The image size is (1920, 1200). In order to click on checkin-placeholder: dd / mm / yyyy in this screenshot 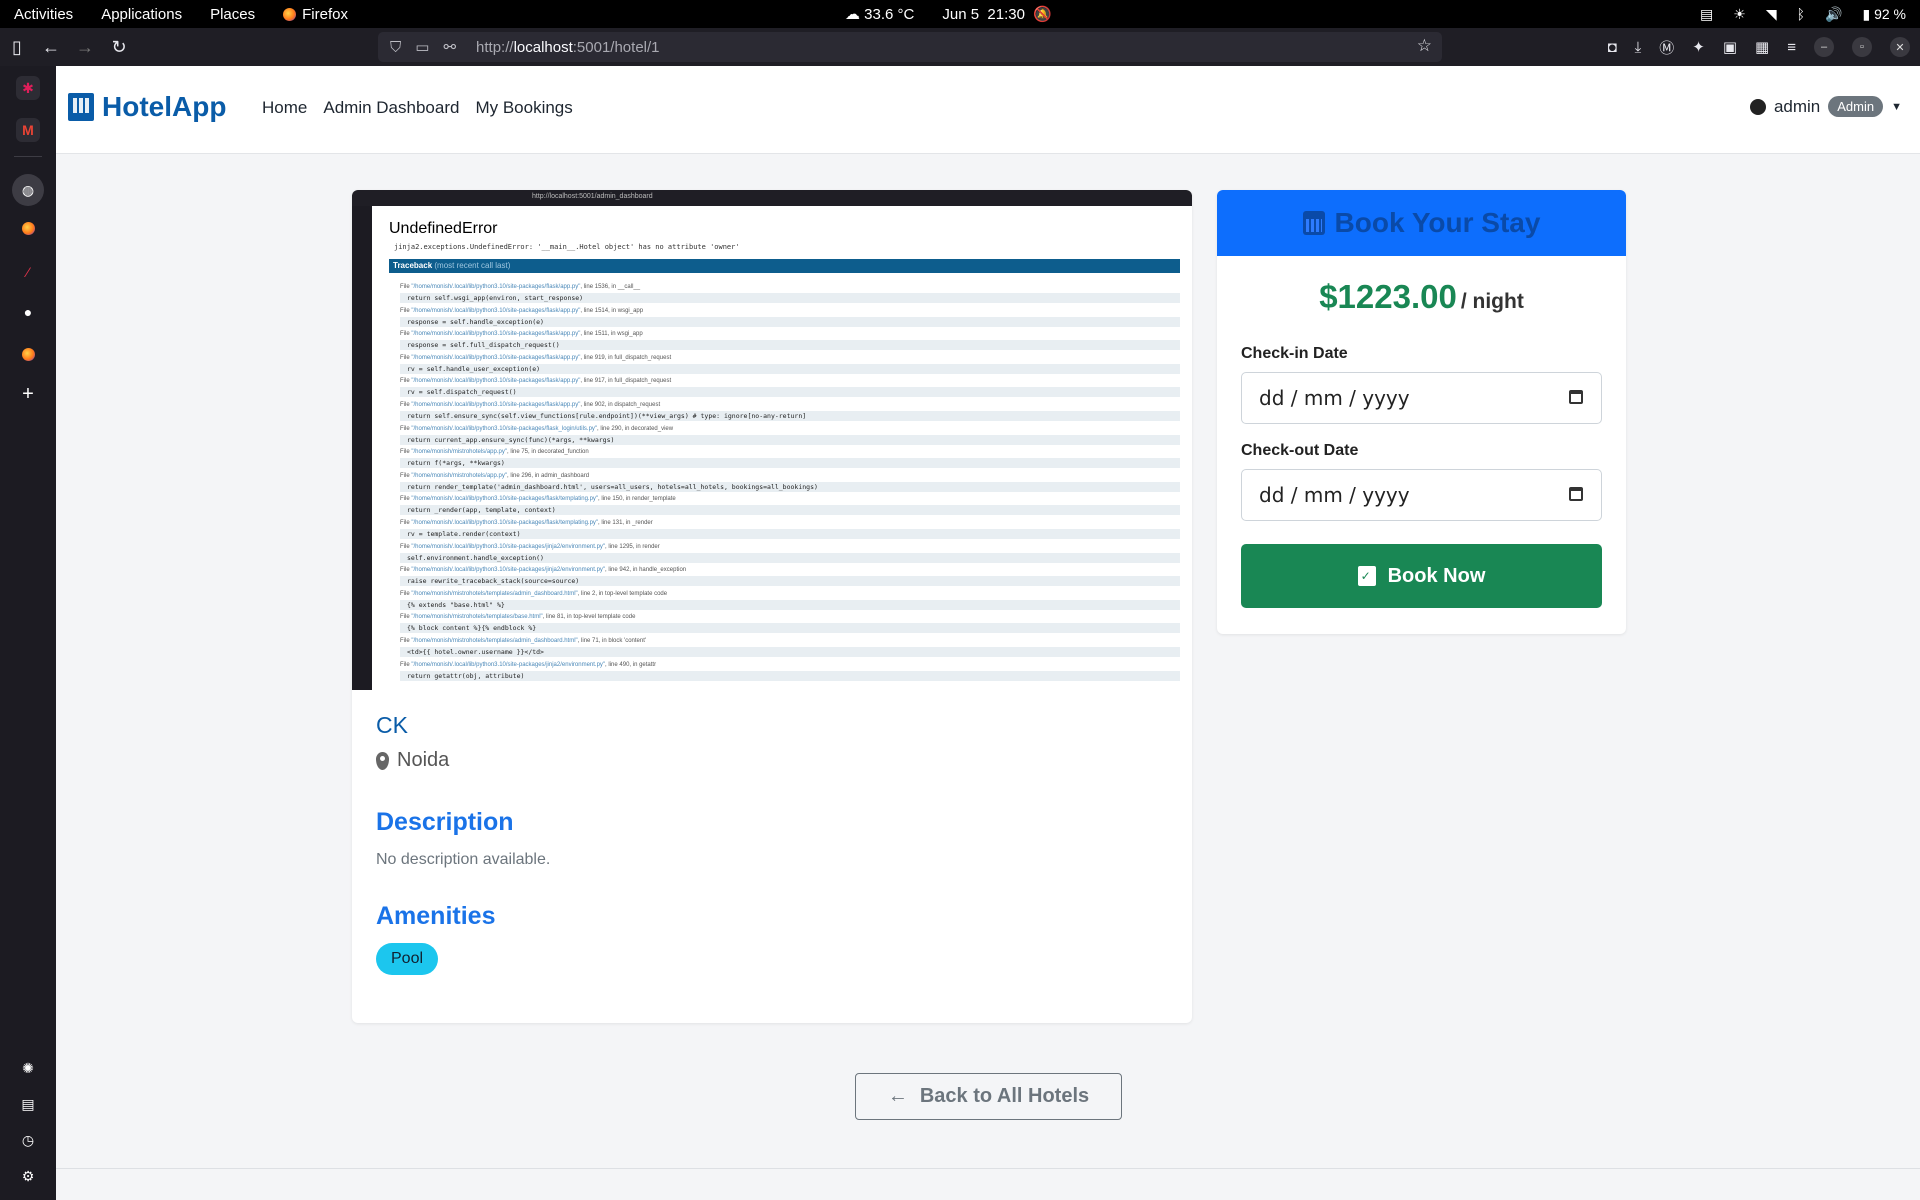, I will do `click(1334, 398)`.